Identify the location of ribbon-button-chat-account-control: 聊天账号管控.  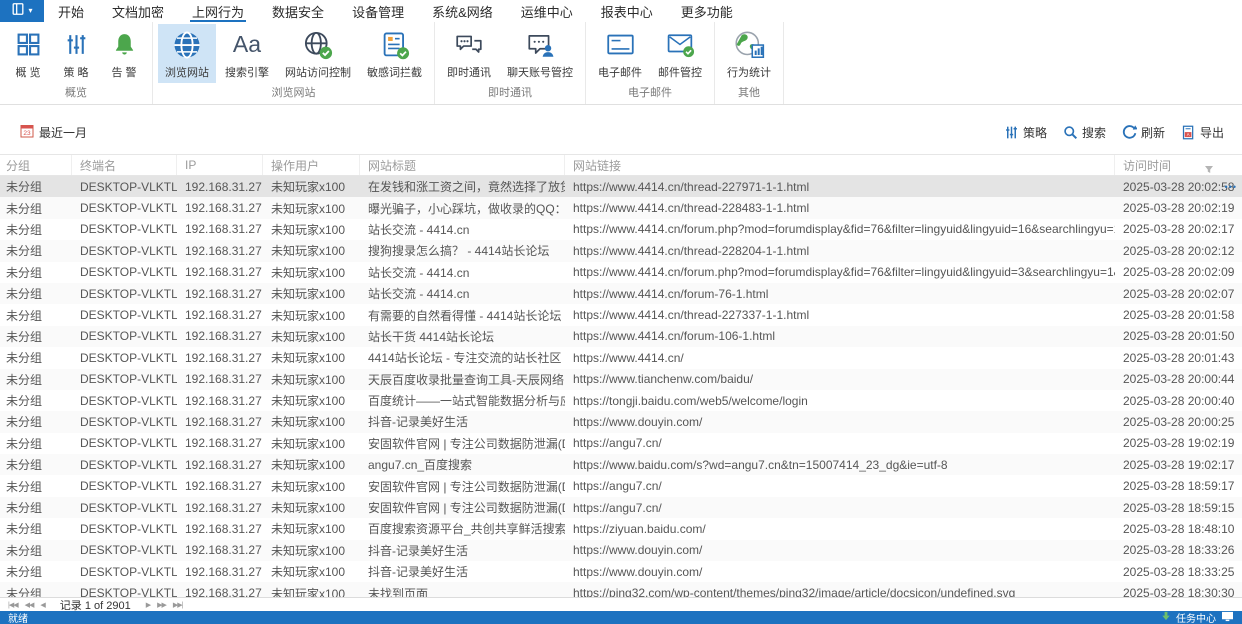
(540, 53).